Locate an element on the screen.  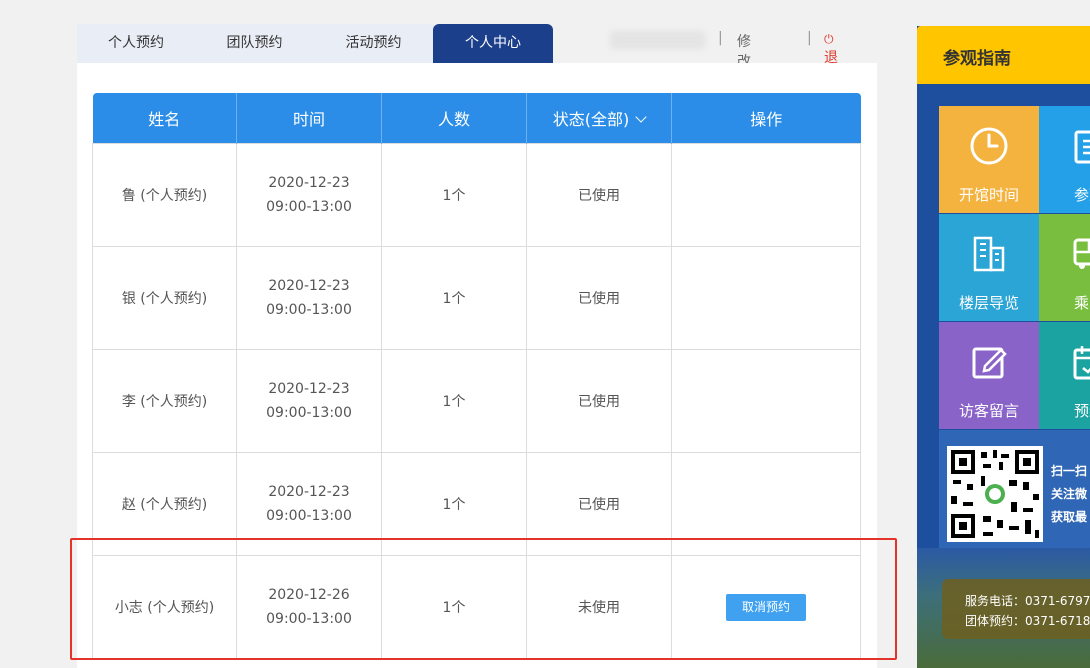
tile-opening-hours: 开馆时间 is located at coordinates (989, 159).